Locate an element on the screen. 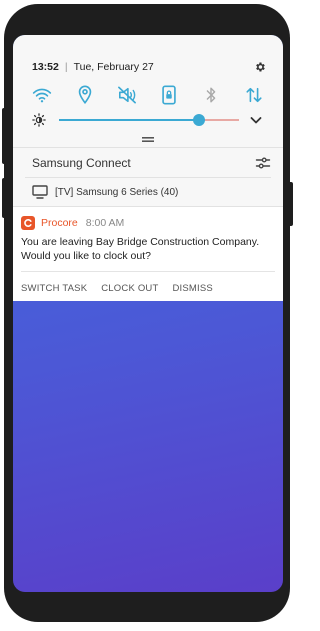 The width and height of the screenshot is (320, 631). brightness-icon is located at coordinates (39, 120).